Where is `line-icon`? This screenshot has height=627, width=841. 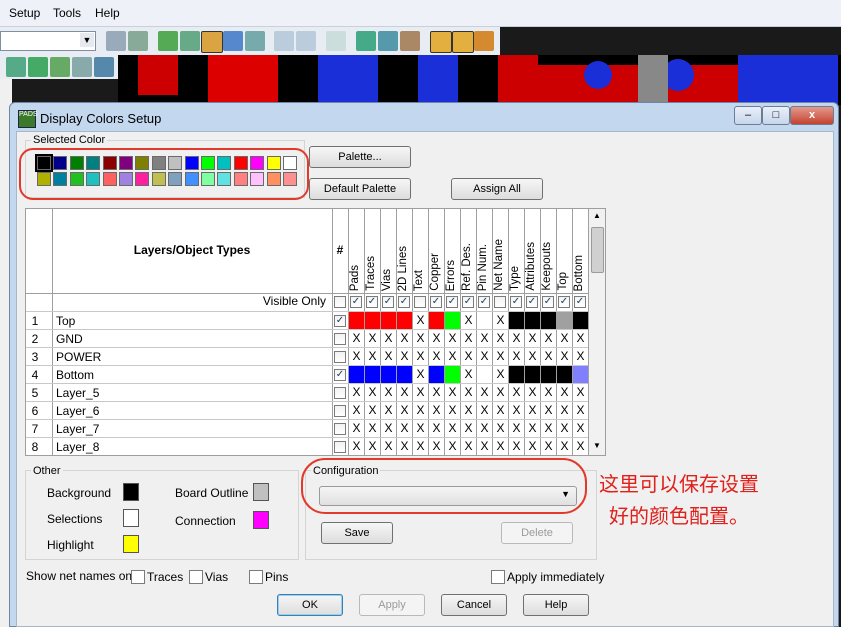
line-icon is located at coordinates (233, 41).